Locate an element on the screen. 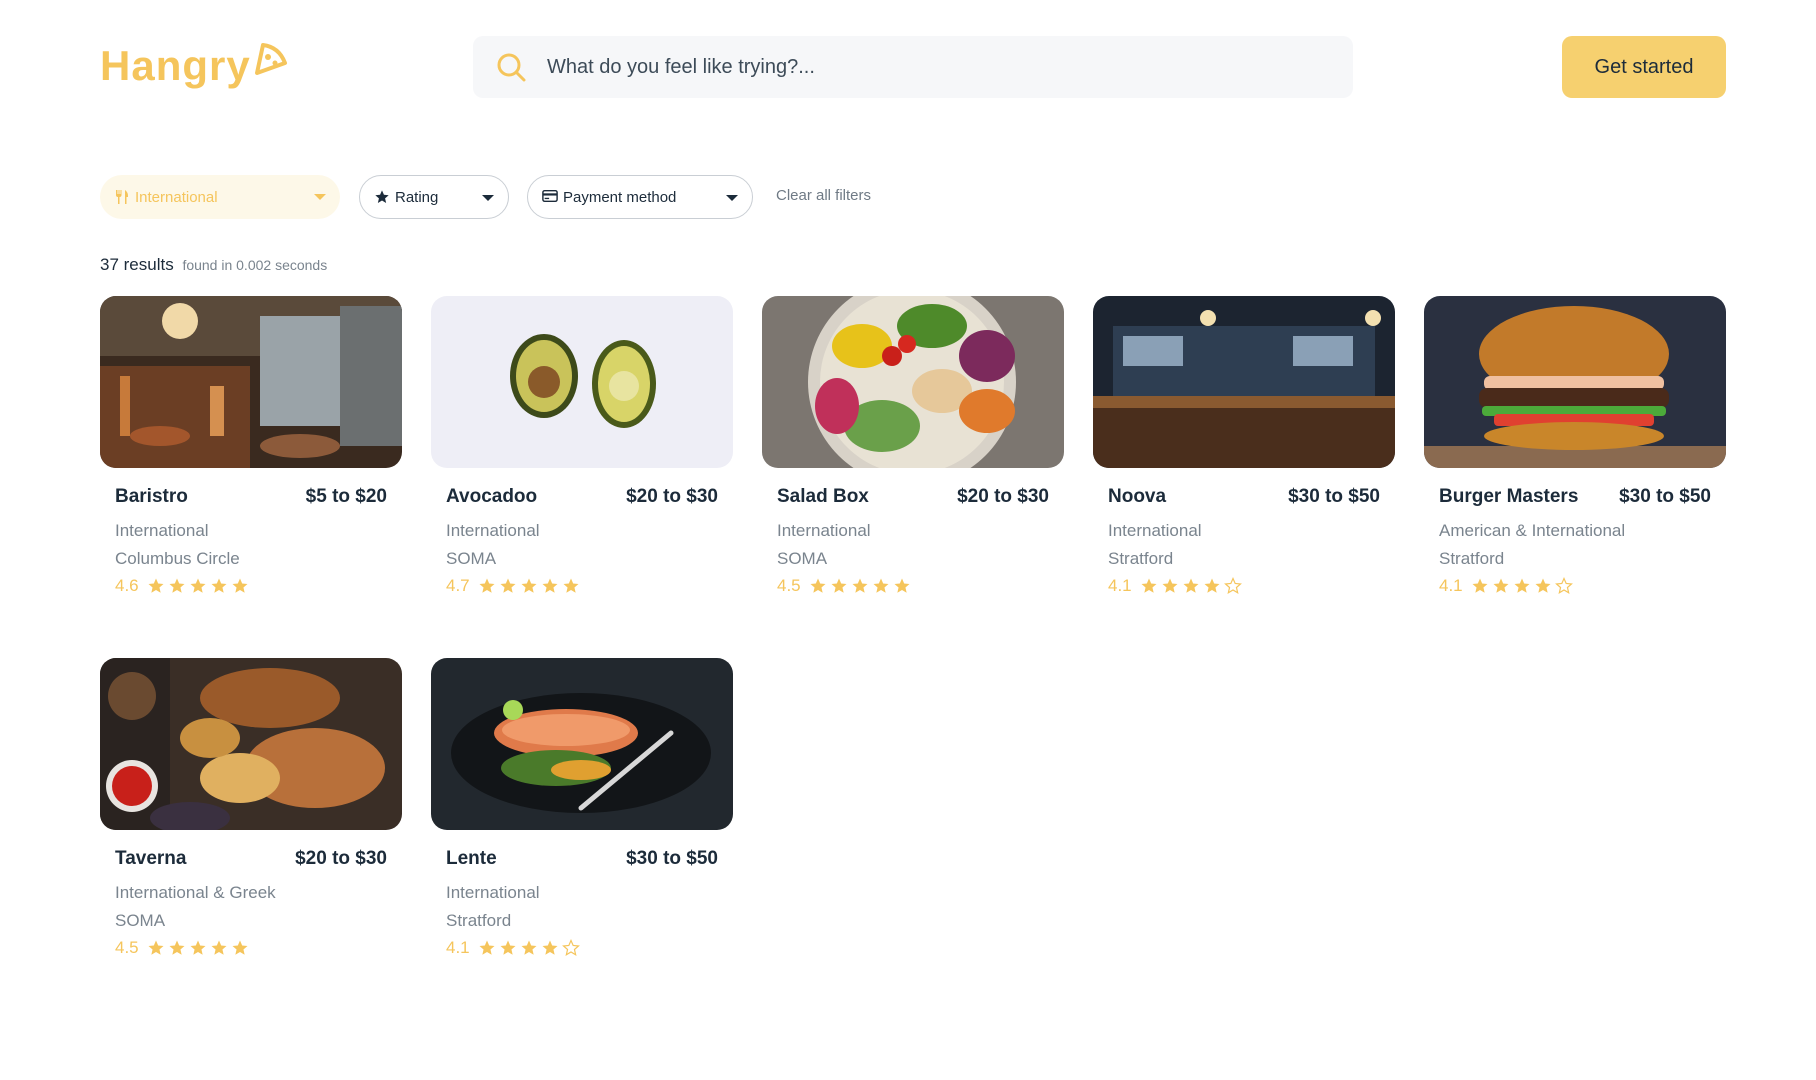  restaurant-cuisine: International & Greek is located at coordinates (195, 892).